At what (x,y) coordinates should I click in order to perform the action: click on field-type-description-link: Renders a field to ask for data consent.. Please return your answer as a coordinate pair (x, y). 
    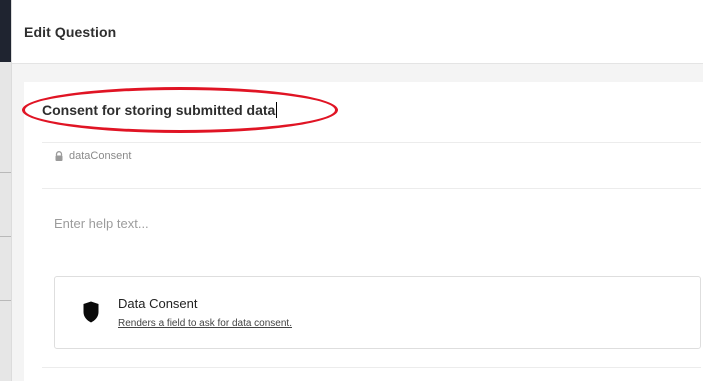
    Looking at the image, I should click on (205, 323).